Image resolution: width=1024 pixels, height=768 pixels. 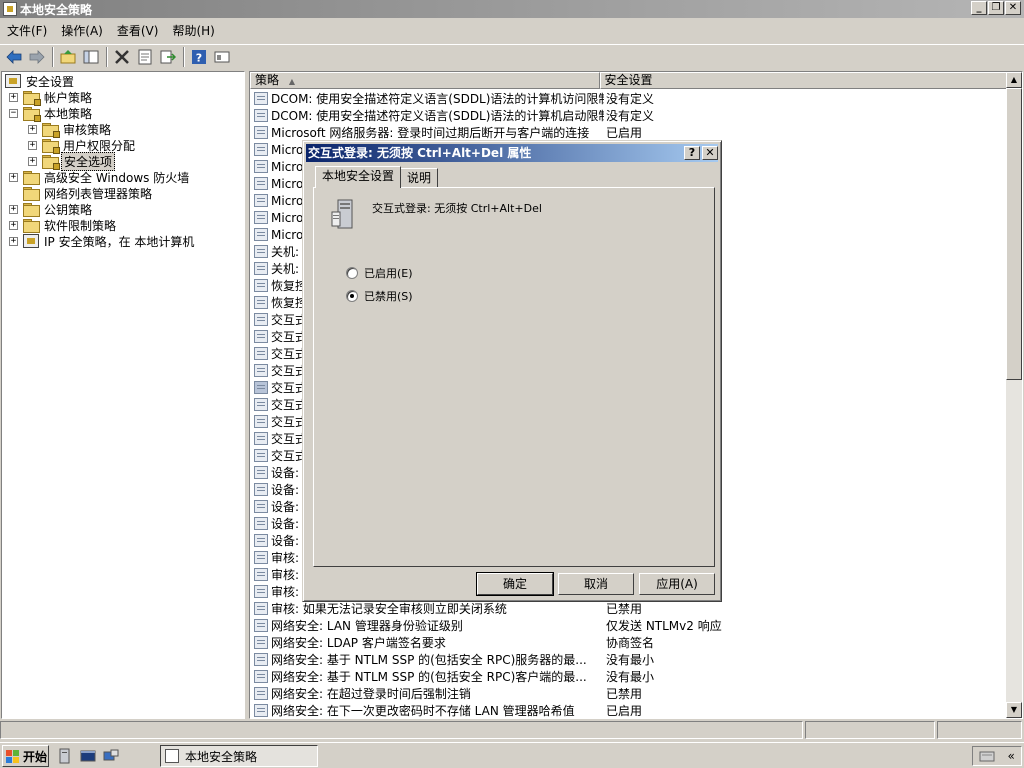 I want to click on tree-item-account-policies: + 帐户策略, so click(x=51, y=97).